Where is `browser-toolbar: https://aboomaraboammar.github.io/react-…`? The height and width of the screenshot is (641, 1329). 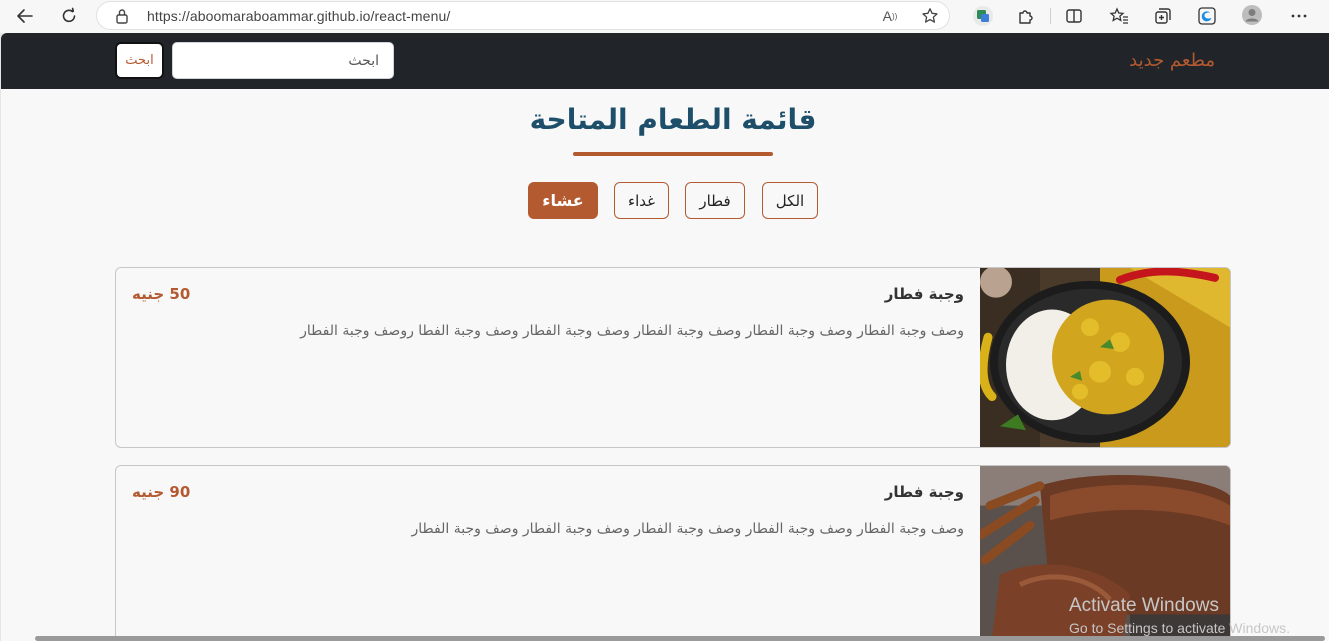
browser-toolbar: https://aboomaraboammar.github.io/react-… is located at coordinates (664, 16).